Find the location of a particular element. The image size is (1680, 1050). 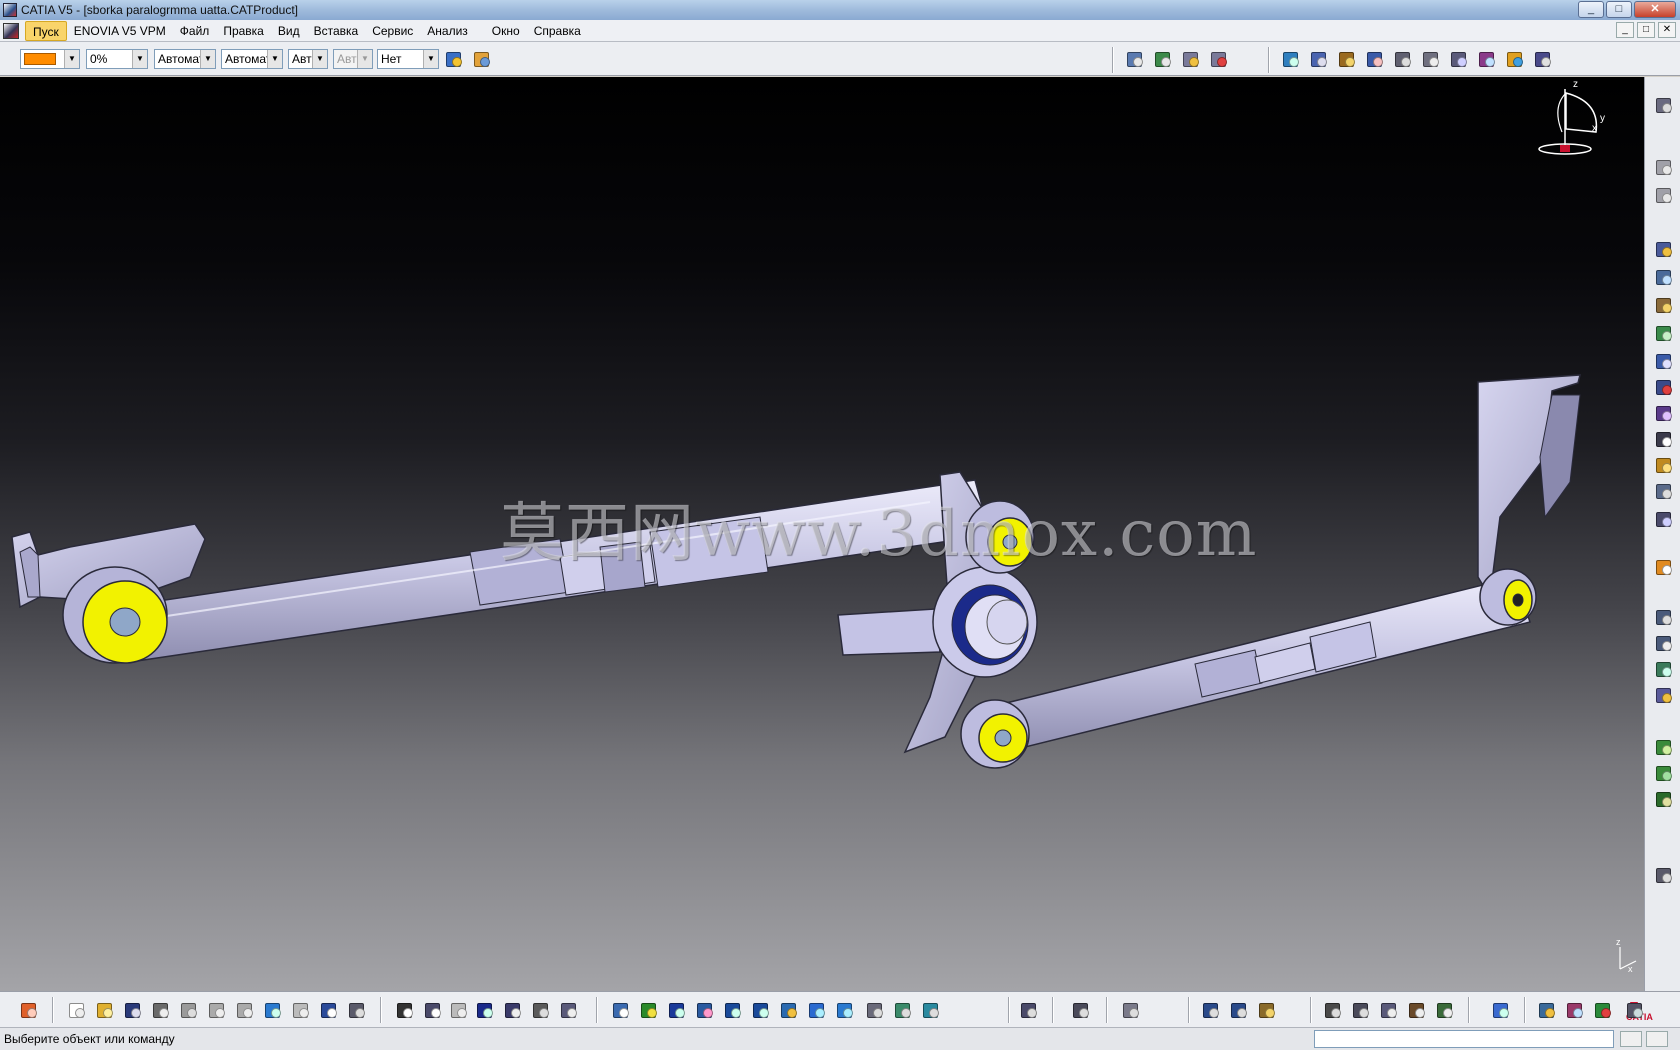

line-type-combo: Автомат ▼ is located at coordinates (252, 59).